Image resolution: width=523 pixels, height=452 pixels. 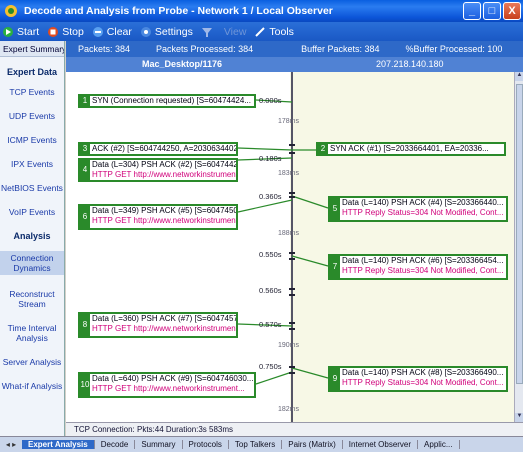 I want to click on time-mark: 0.000s, so click(x=270, y=100).